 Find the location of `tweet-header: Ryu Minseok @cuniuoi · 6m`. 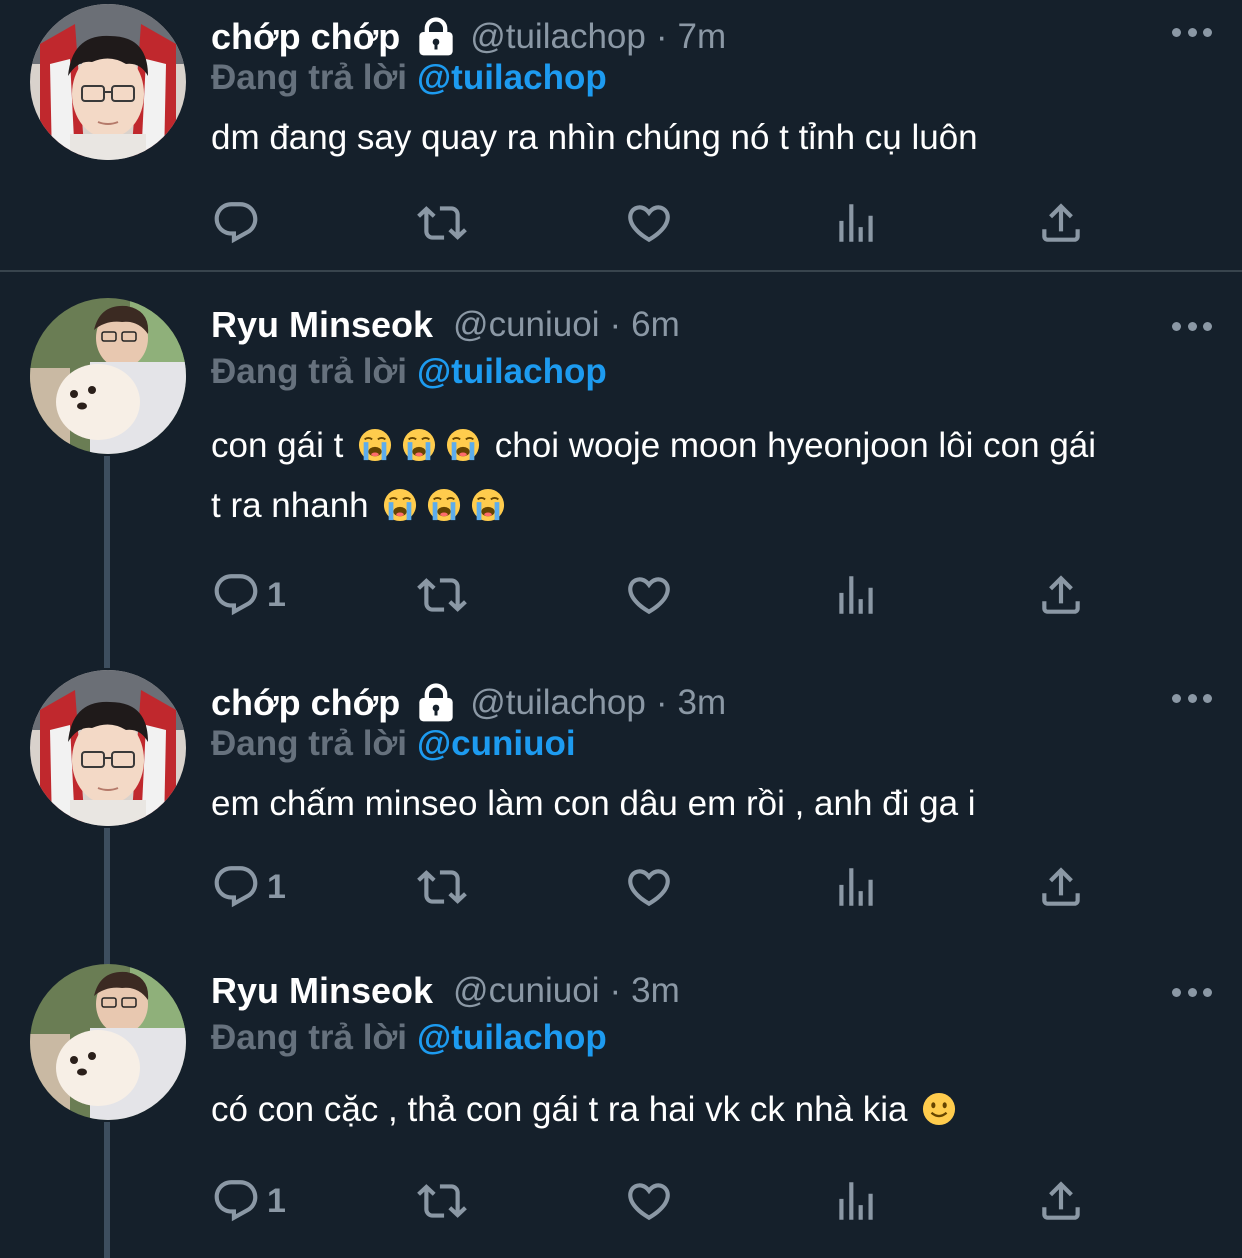

tweet-header: Ryu Minseok @cuniuoi · 6m is located at coordinates (445, 325).